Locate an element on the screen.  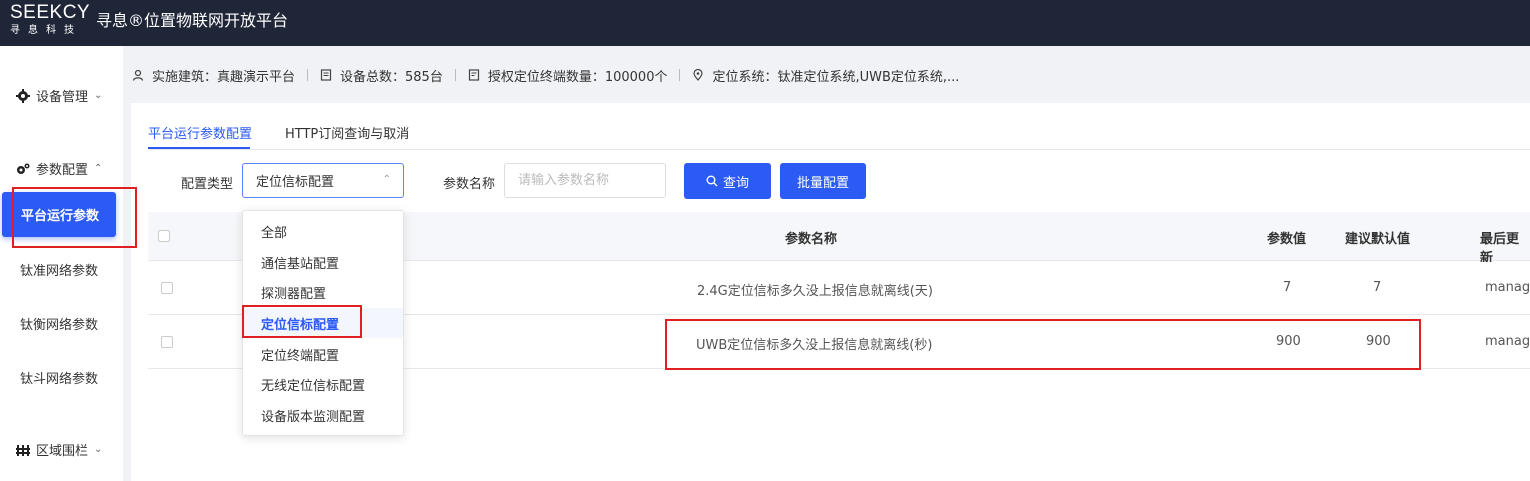
column-header-name: 参数名称 is located at coordinates (811, 239).